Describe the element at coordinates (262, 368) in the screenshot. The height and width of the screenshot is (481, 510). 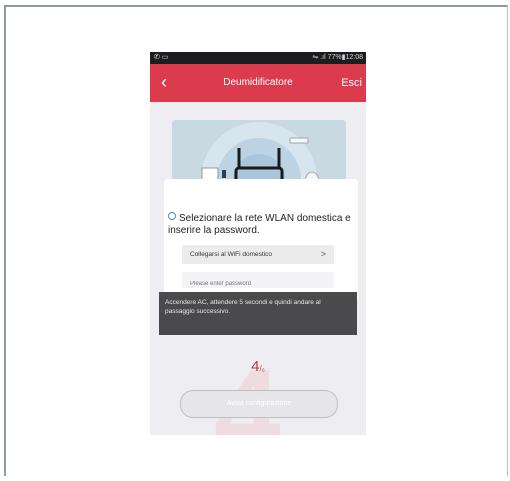
I see `step-total: /₆` at that location.